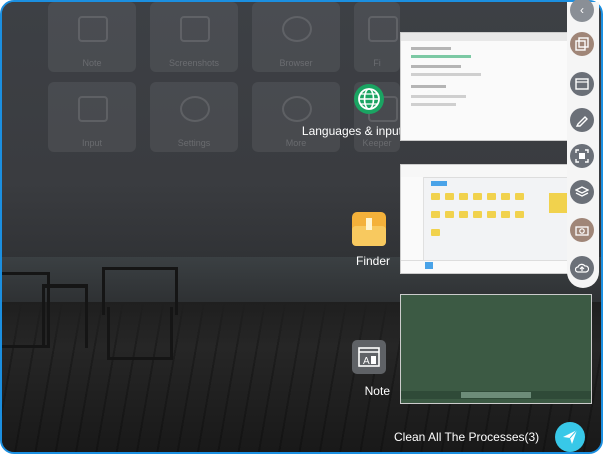  I want to click on clean-all-label: Clean All The Processes(3), so click(467, 437).